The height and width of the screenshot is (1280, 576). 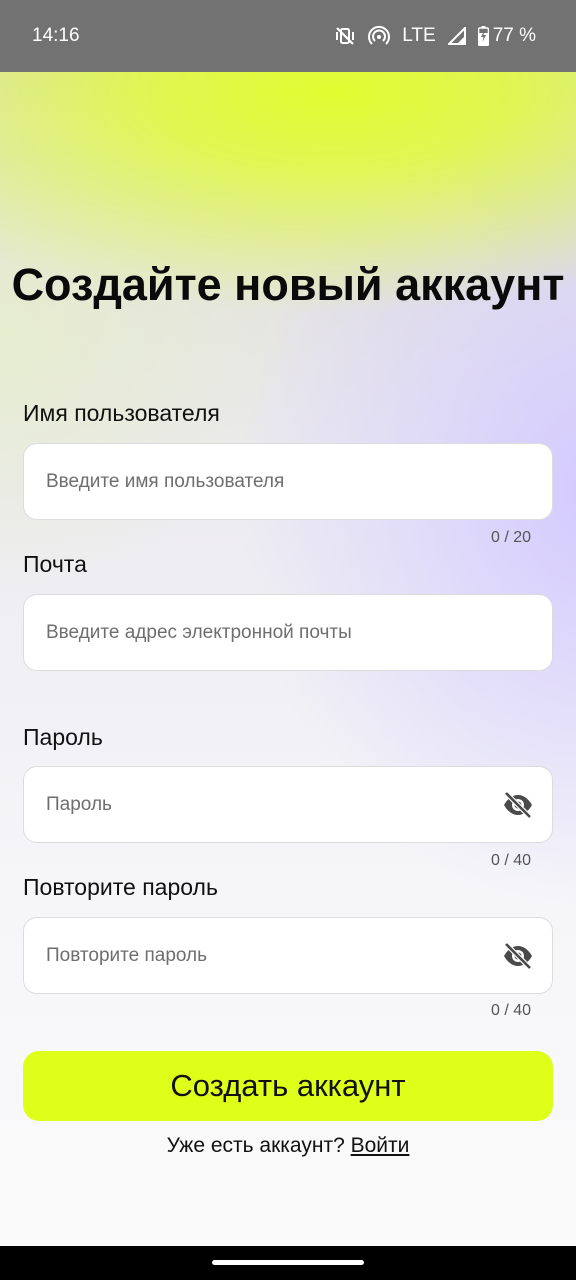 What do you see at coordinates (510, 860) in the screenshot?
I see `password-counter: 0 / 40` at bounding box center [510, 860].